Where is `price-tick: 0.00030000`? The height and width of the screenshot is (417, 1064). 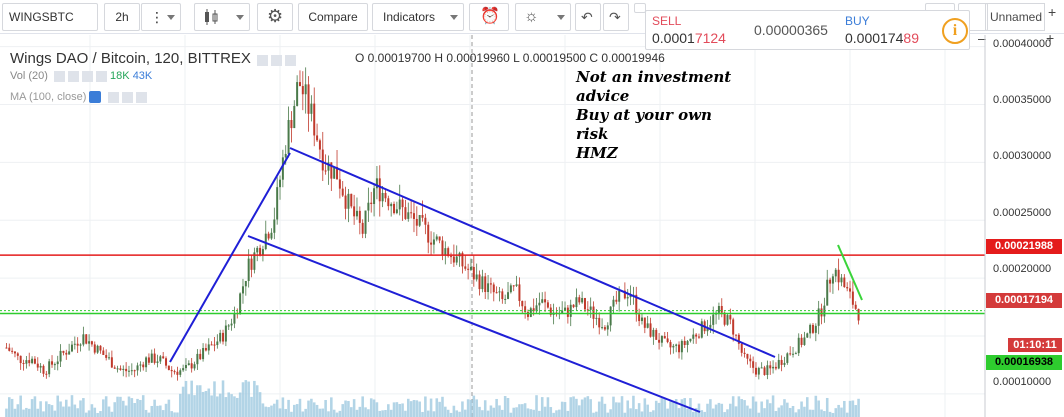
price-tick: 0.00030000 is located at coordinates (1022, 156).